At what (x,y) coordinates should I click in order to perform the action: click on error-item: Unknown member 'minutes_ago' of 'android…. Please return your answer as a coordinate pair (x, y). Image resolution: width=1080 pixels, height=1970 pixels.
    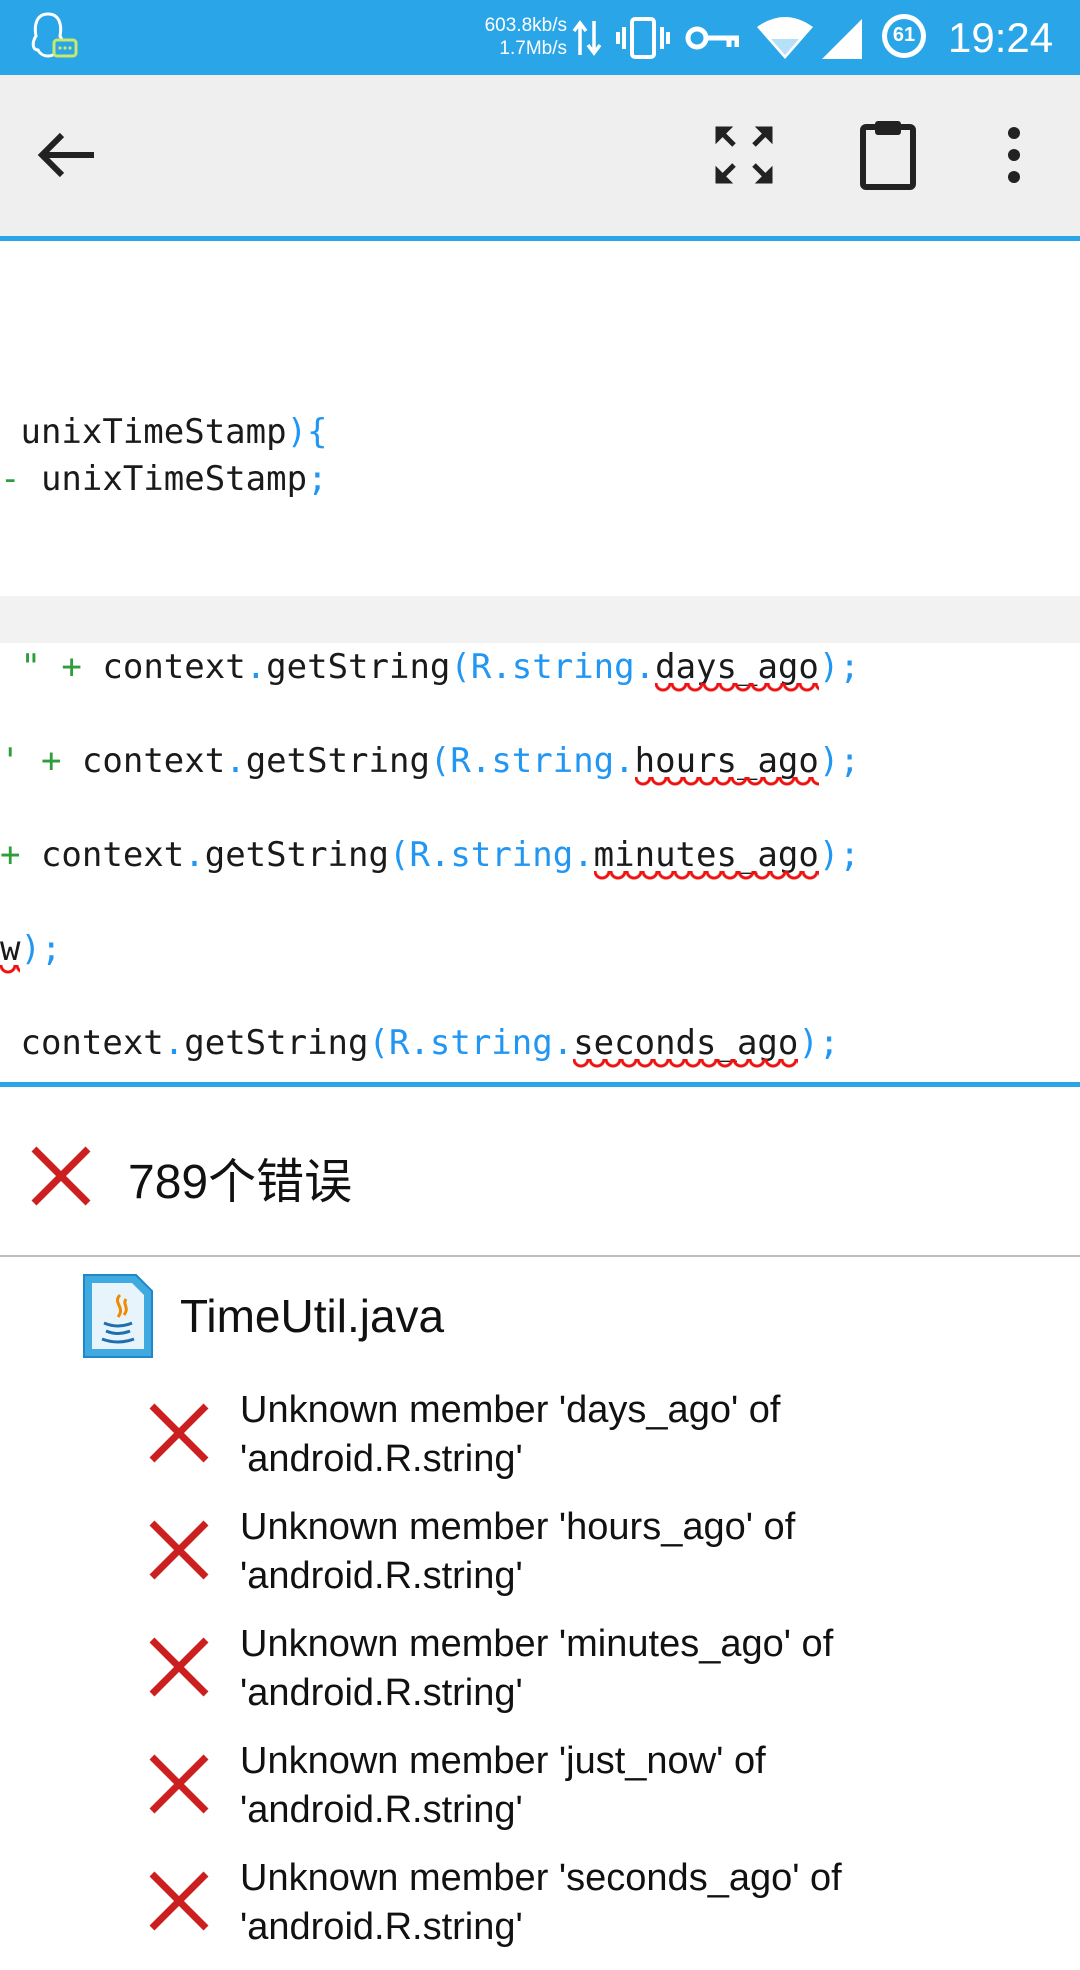
    Looking at the image, I should click on (540, 1678).